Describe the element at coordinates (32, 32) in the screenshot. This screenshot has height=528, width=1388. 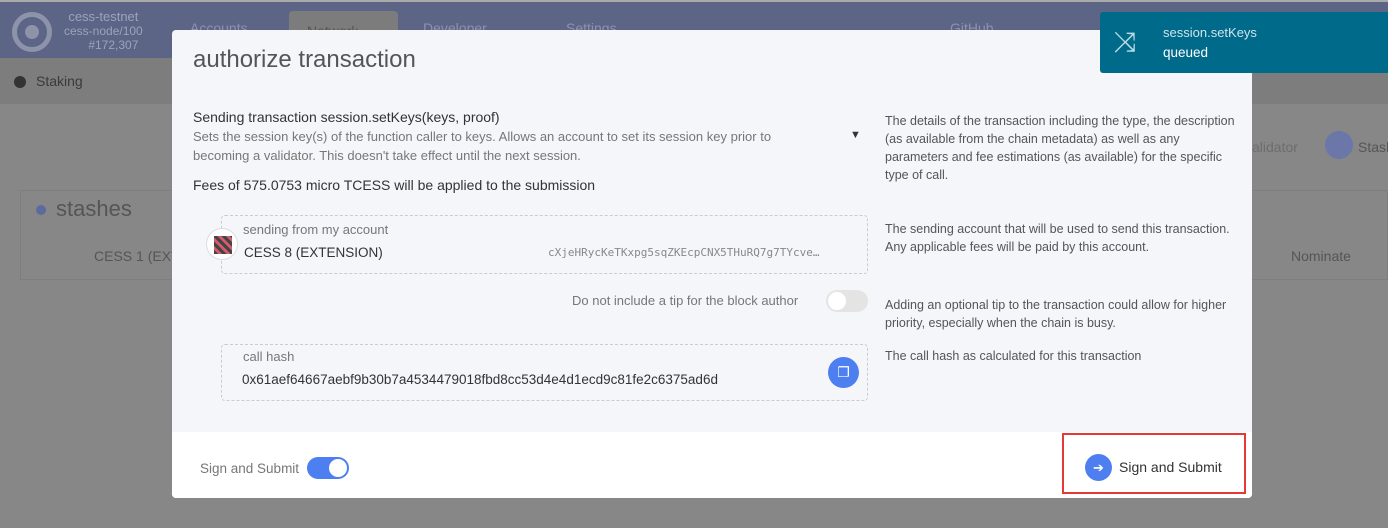
I see `logo-icon` at that location.